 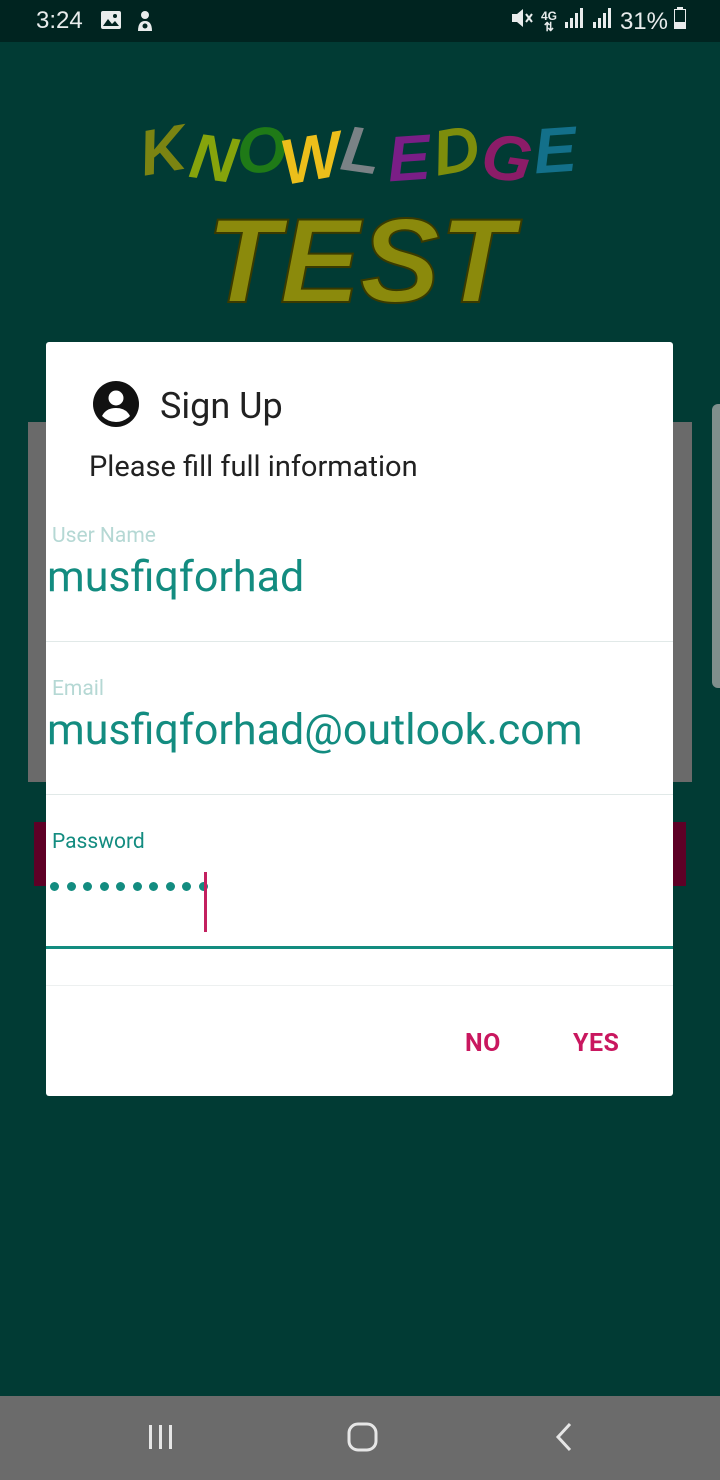 I want to click on logo-letter: G, so click(x=506, y=158).